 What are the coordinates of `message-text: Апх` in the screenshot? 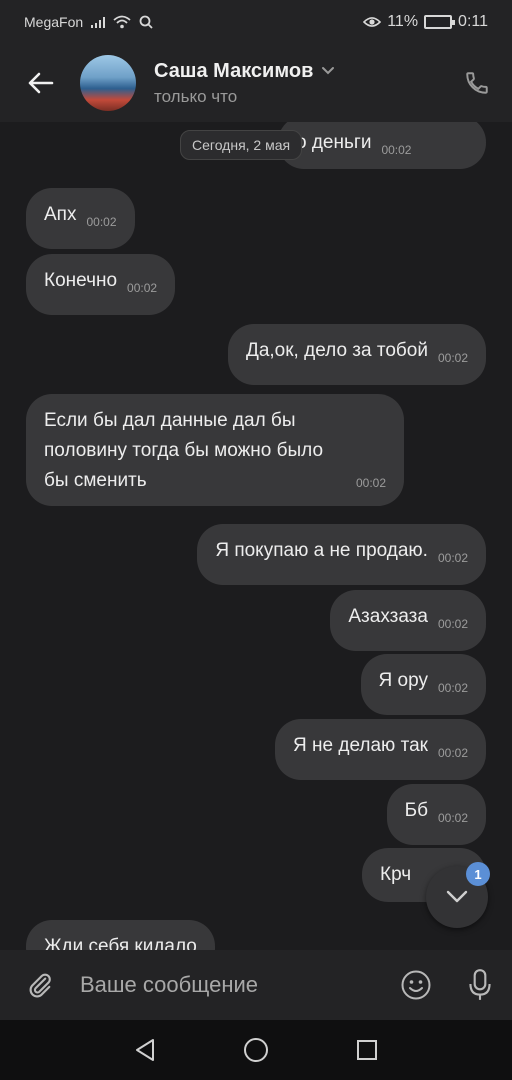 It's located at (60, 214).